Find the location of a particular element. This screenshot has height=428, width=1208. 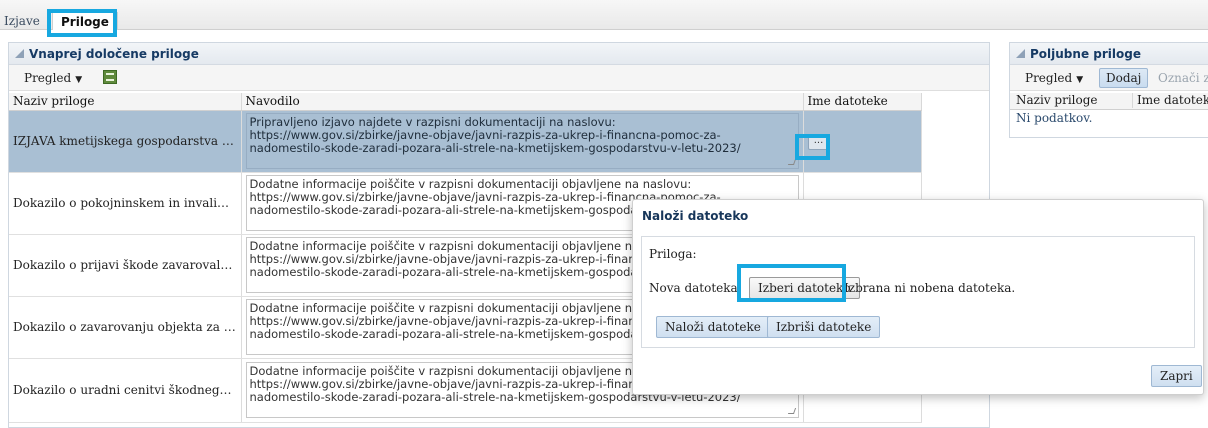

cell-attachment-name: Dokazilo o prijavi škode zavarovalnici is located at coordinates (125, 265).